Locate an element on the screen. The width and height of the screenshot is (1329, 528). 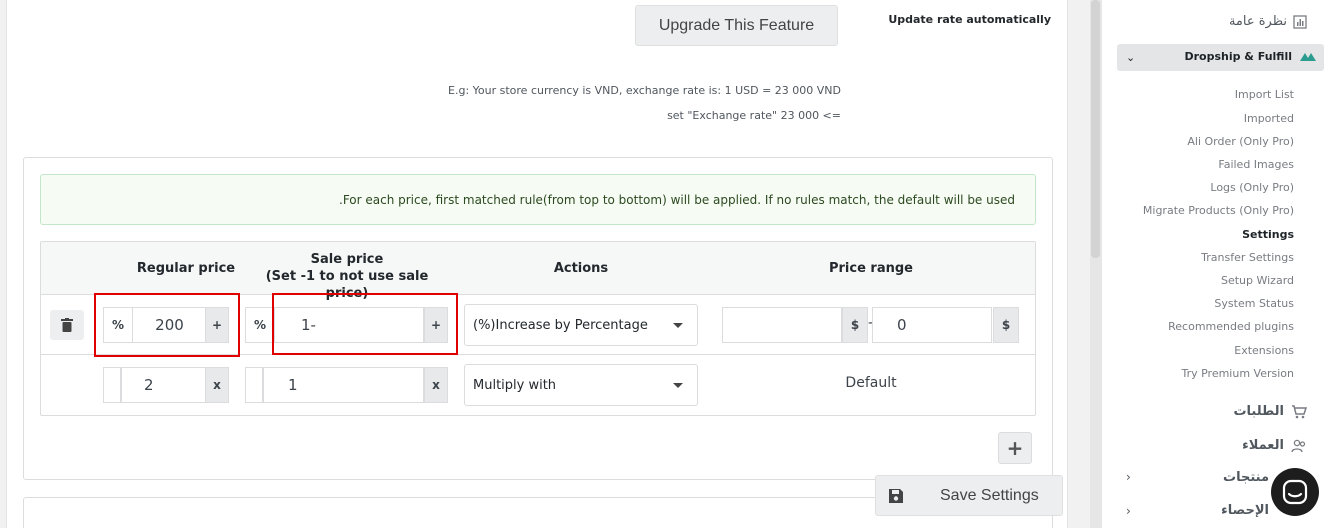
chat-launcher-button is located at coordinates (1295, 492).